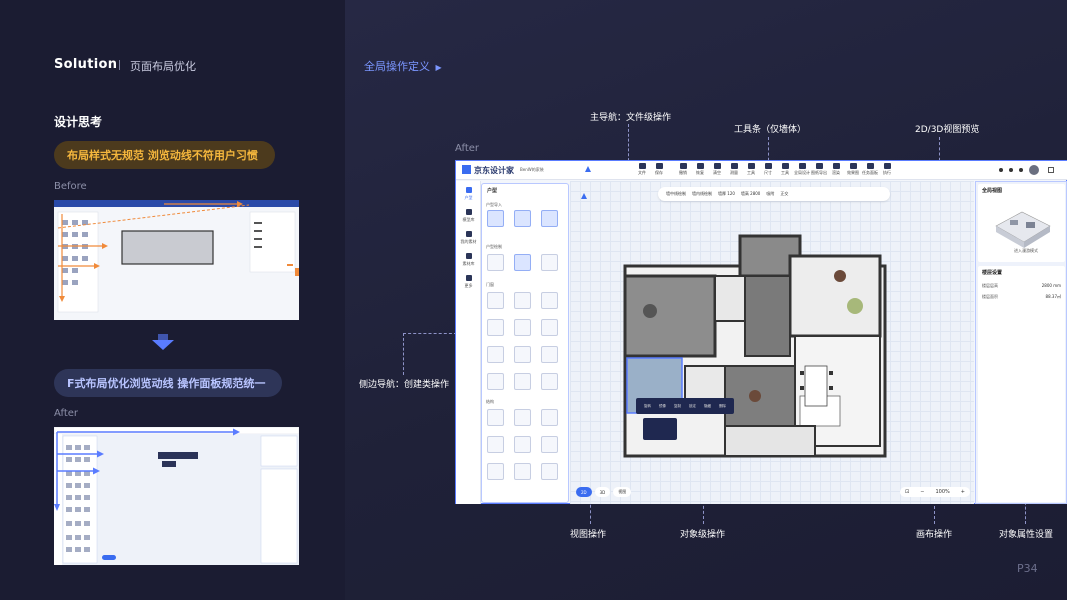  What do you see at coordinates (522, 471) in the screenshot?
I see `lib-item-railing` at bounding box center [522, 471].